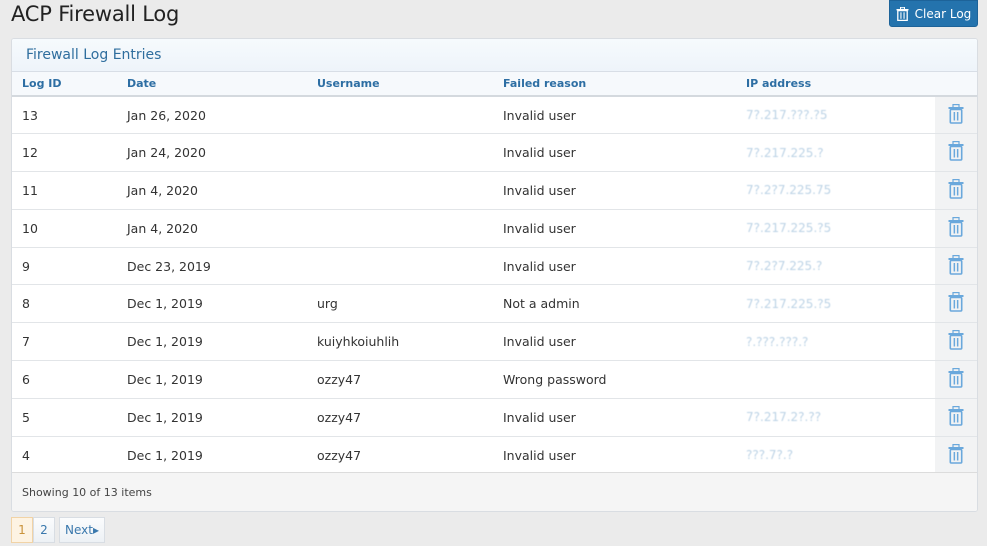 This screenshot has height=546, width=987. What do you see at coordinates (494, 55) in the screenshot?
I see `panel-title: Firewall Log Entries` at bounding box center [494, 55].